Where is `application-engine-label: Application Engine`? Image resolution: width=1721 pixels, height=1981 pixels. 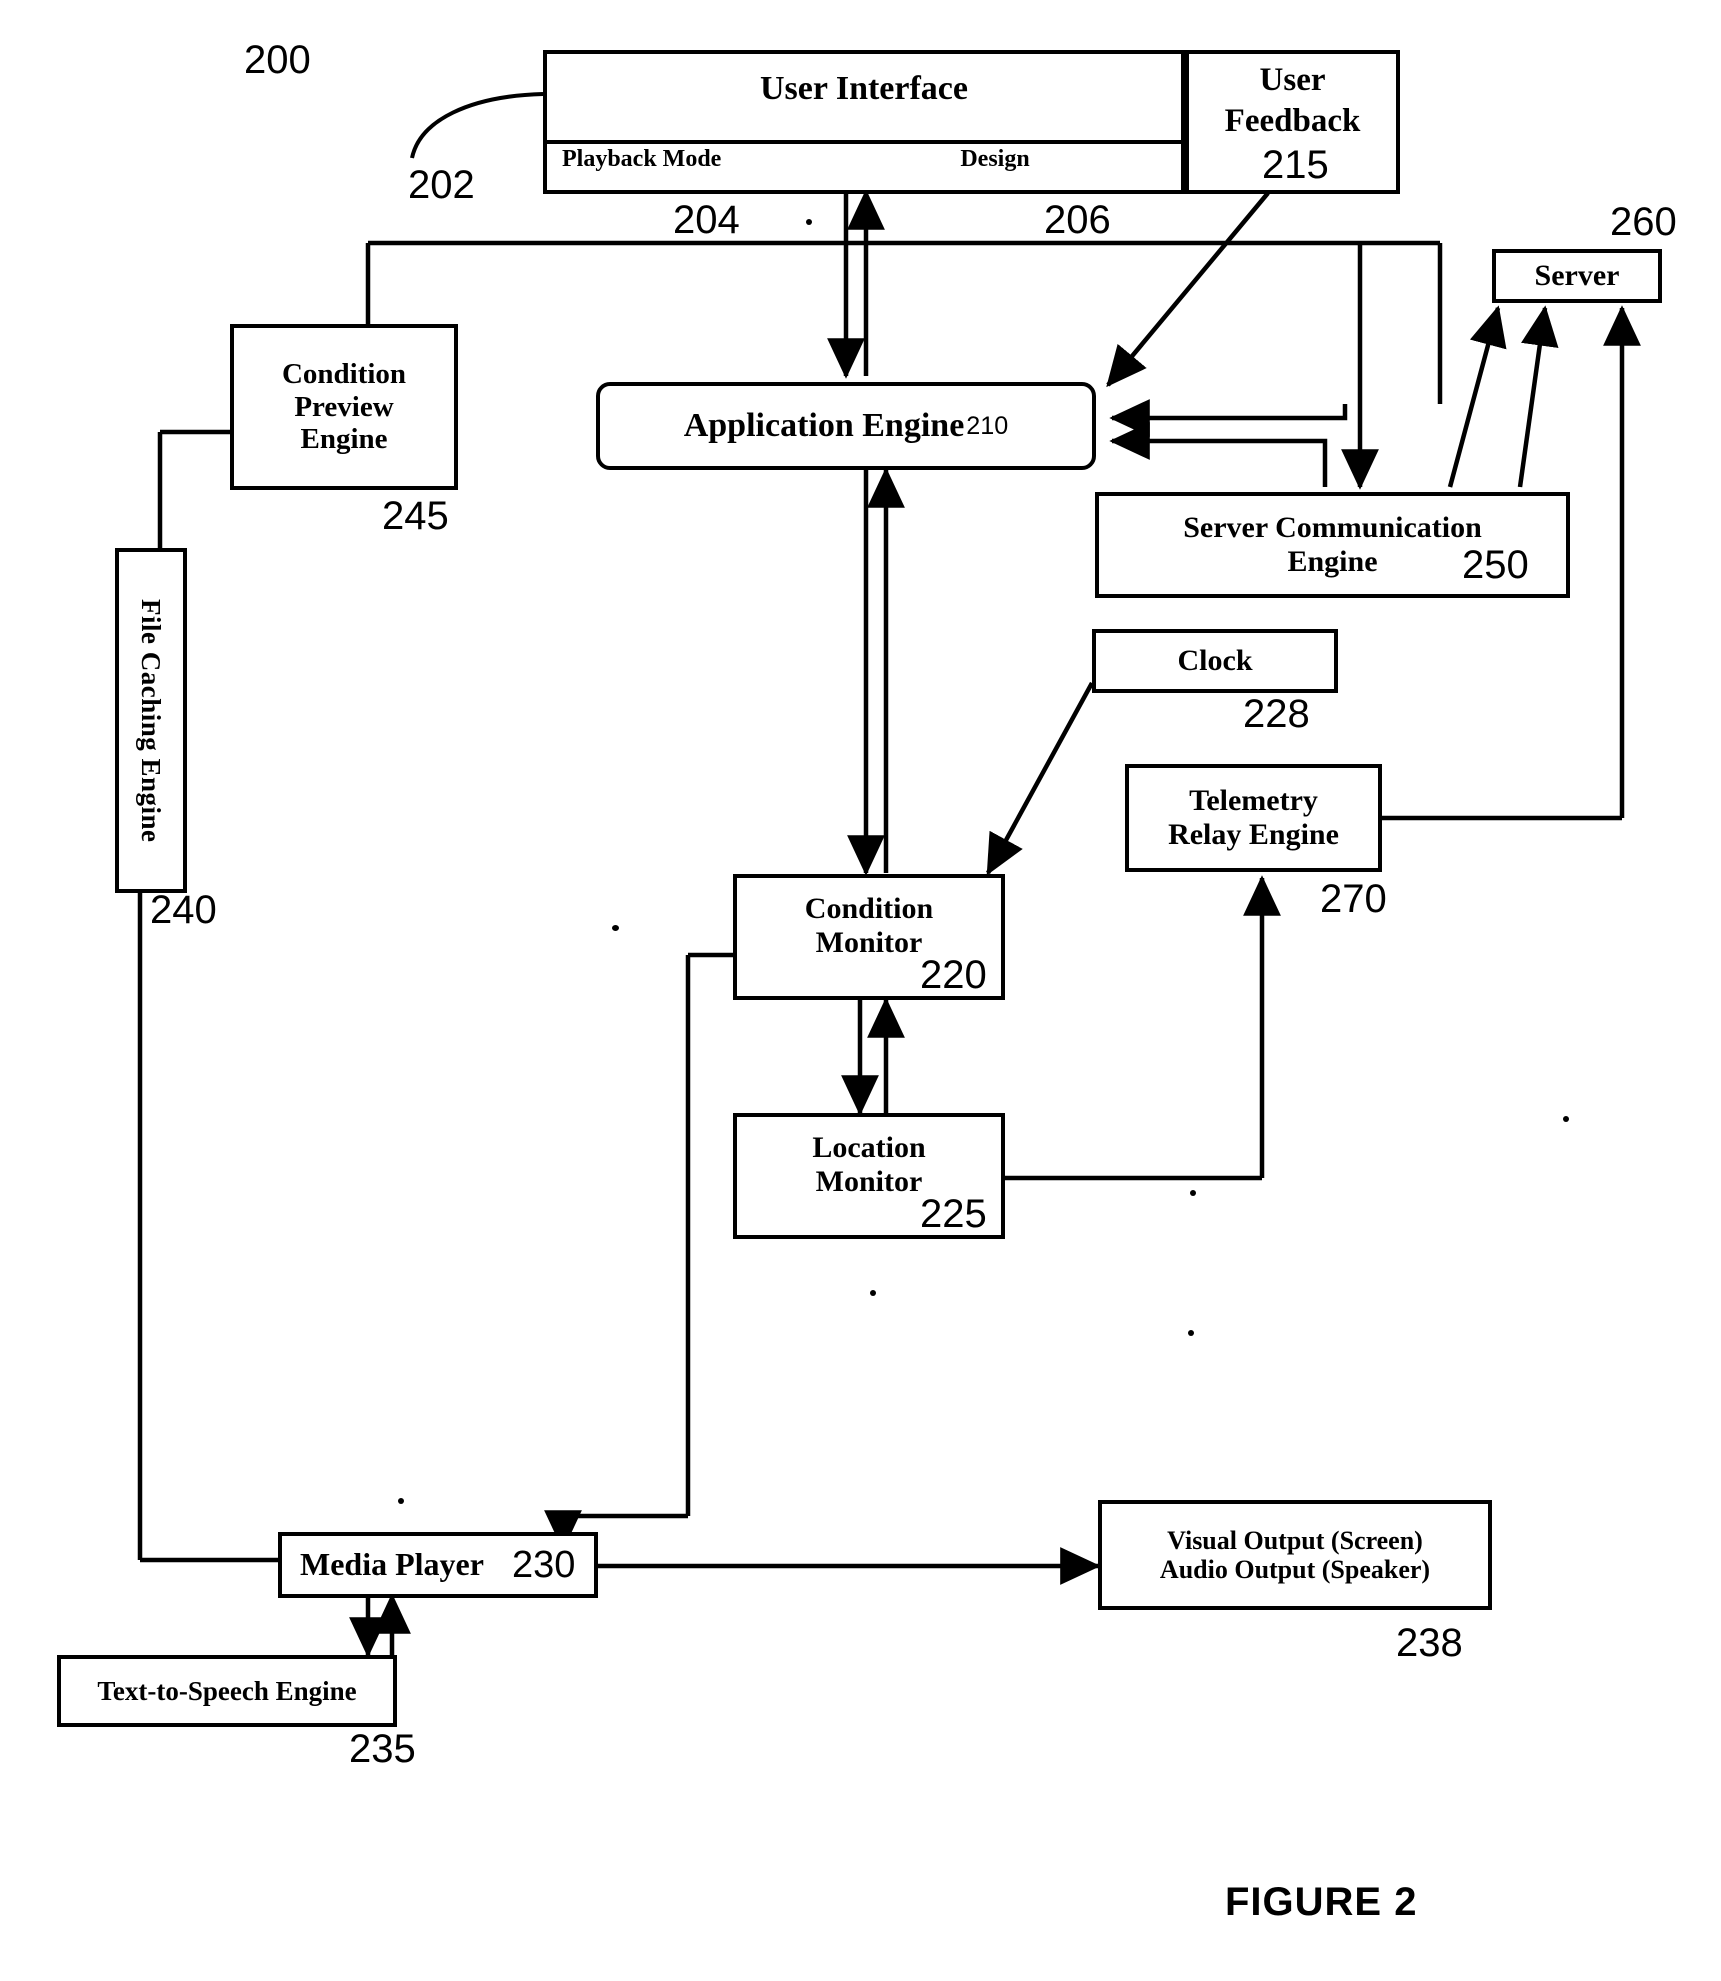 application-engine-label: Application Engine is located at coordinates (824, 425).